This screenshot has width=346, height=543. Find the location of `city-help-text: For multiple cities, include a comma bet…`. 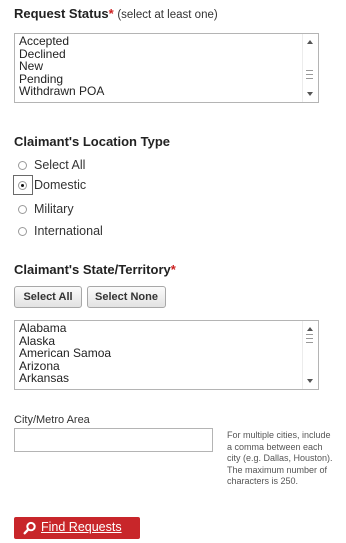

city-help-text: For multiple cities, include a comma bet… is located at coordinates (286, 459).